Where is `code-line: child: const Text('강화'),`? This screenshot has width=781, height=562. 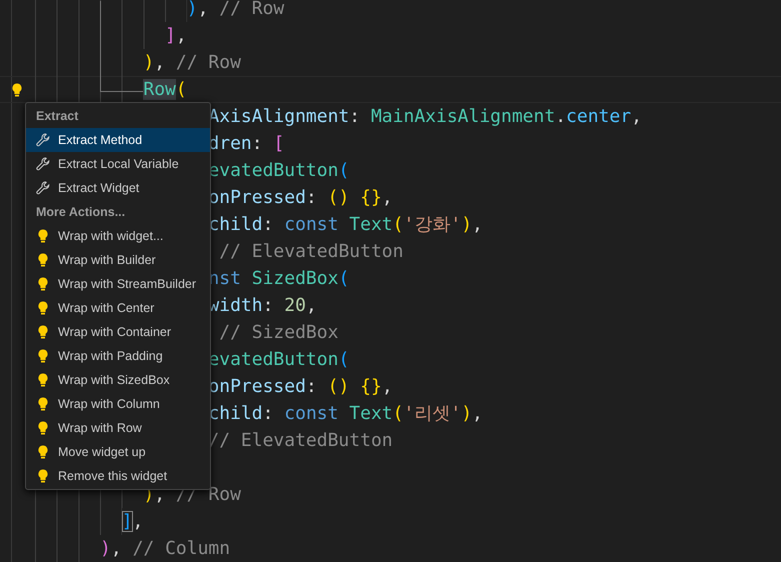
code-line: child: const Text('강화'), is located at coordinates (345, 225).